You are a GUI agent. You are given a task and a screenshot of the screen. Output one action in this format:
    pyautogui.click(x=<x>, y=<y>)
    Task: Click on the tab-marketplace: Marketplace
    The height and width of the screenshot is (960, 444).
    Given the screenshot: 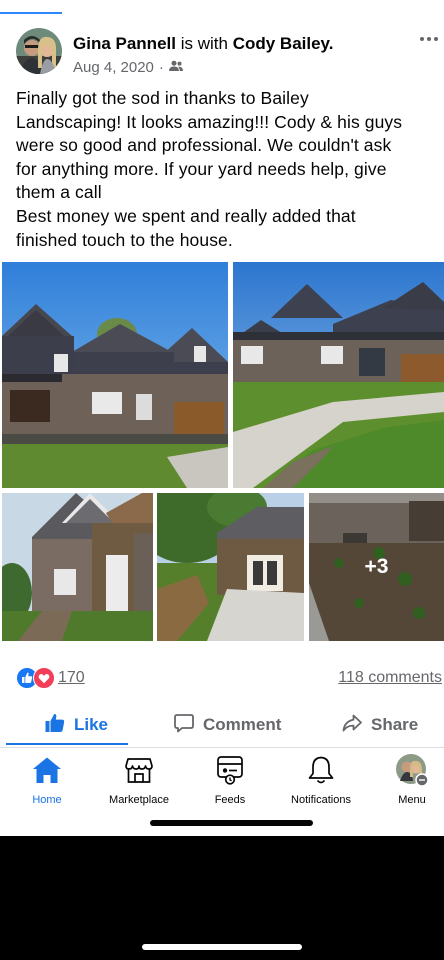 What is the action you would take?
    pyautogui.click(x=139, y=780)
    